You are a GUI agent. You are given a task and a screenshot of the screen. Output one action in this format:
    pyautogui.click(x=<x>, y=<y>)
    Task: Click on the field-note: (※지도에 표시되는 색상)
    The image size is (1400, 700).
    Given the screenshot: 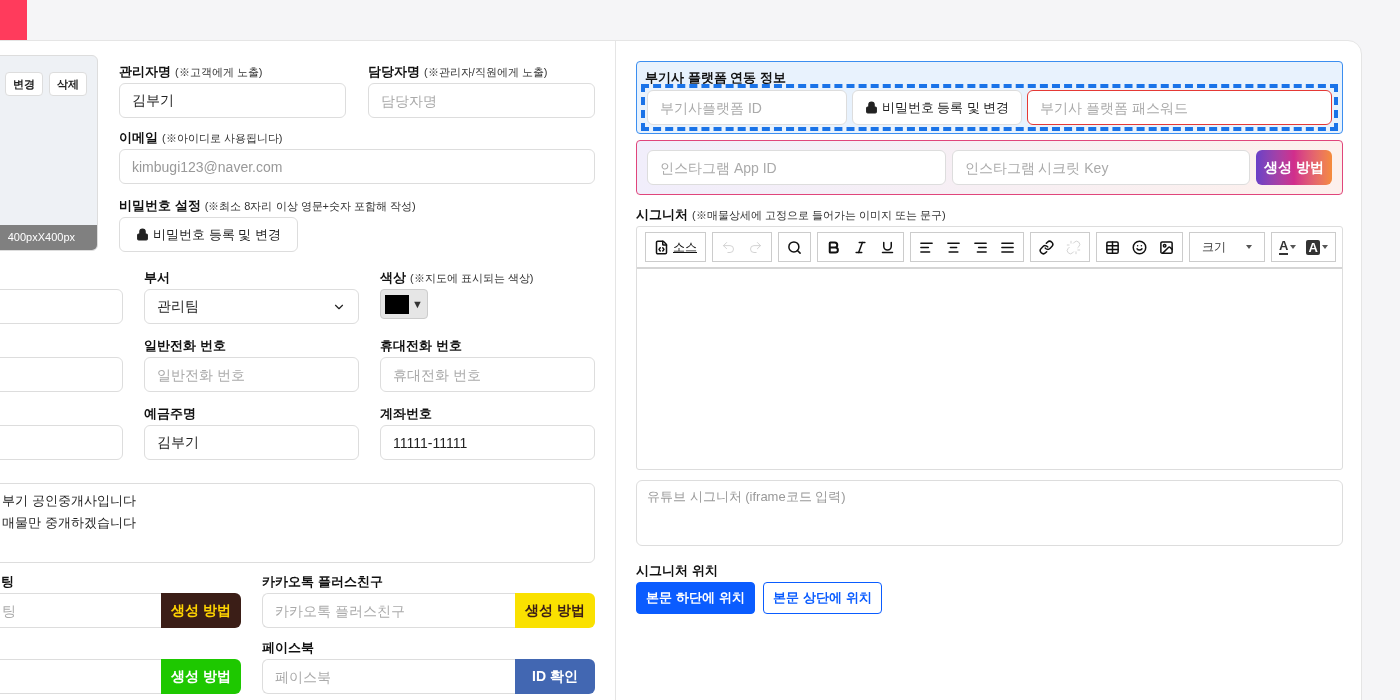 What is the action you would take?
    pyautogui.click(x=472, y=278)
    